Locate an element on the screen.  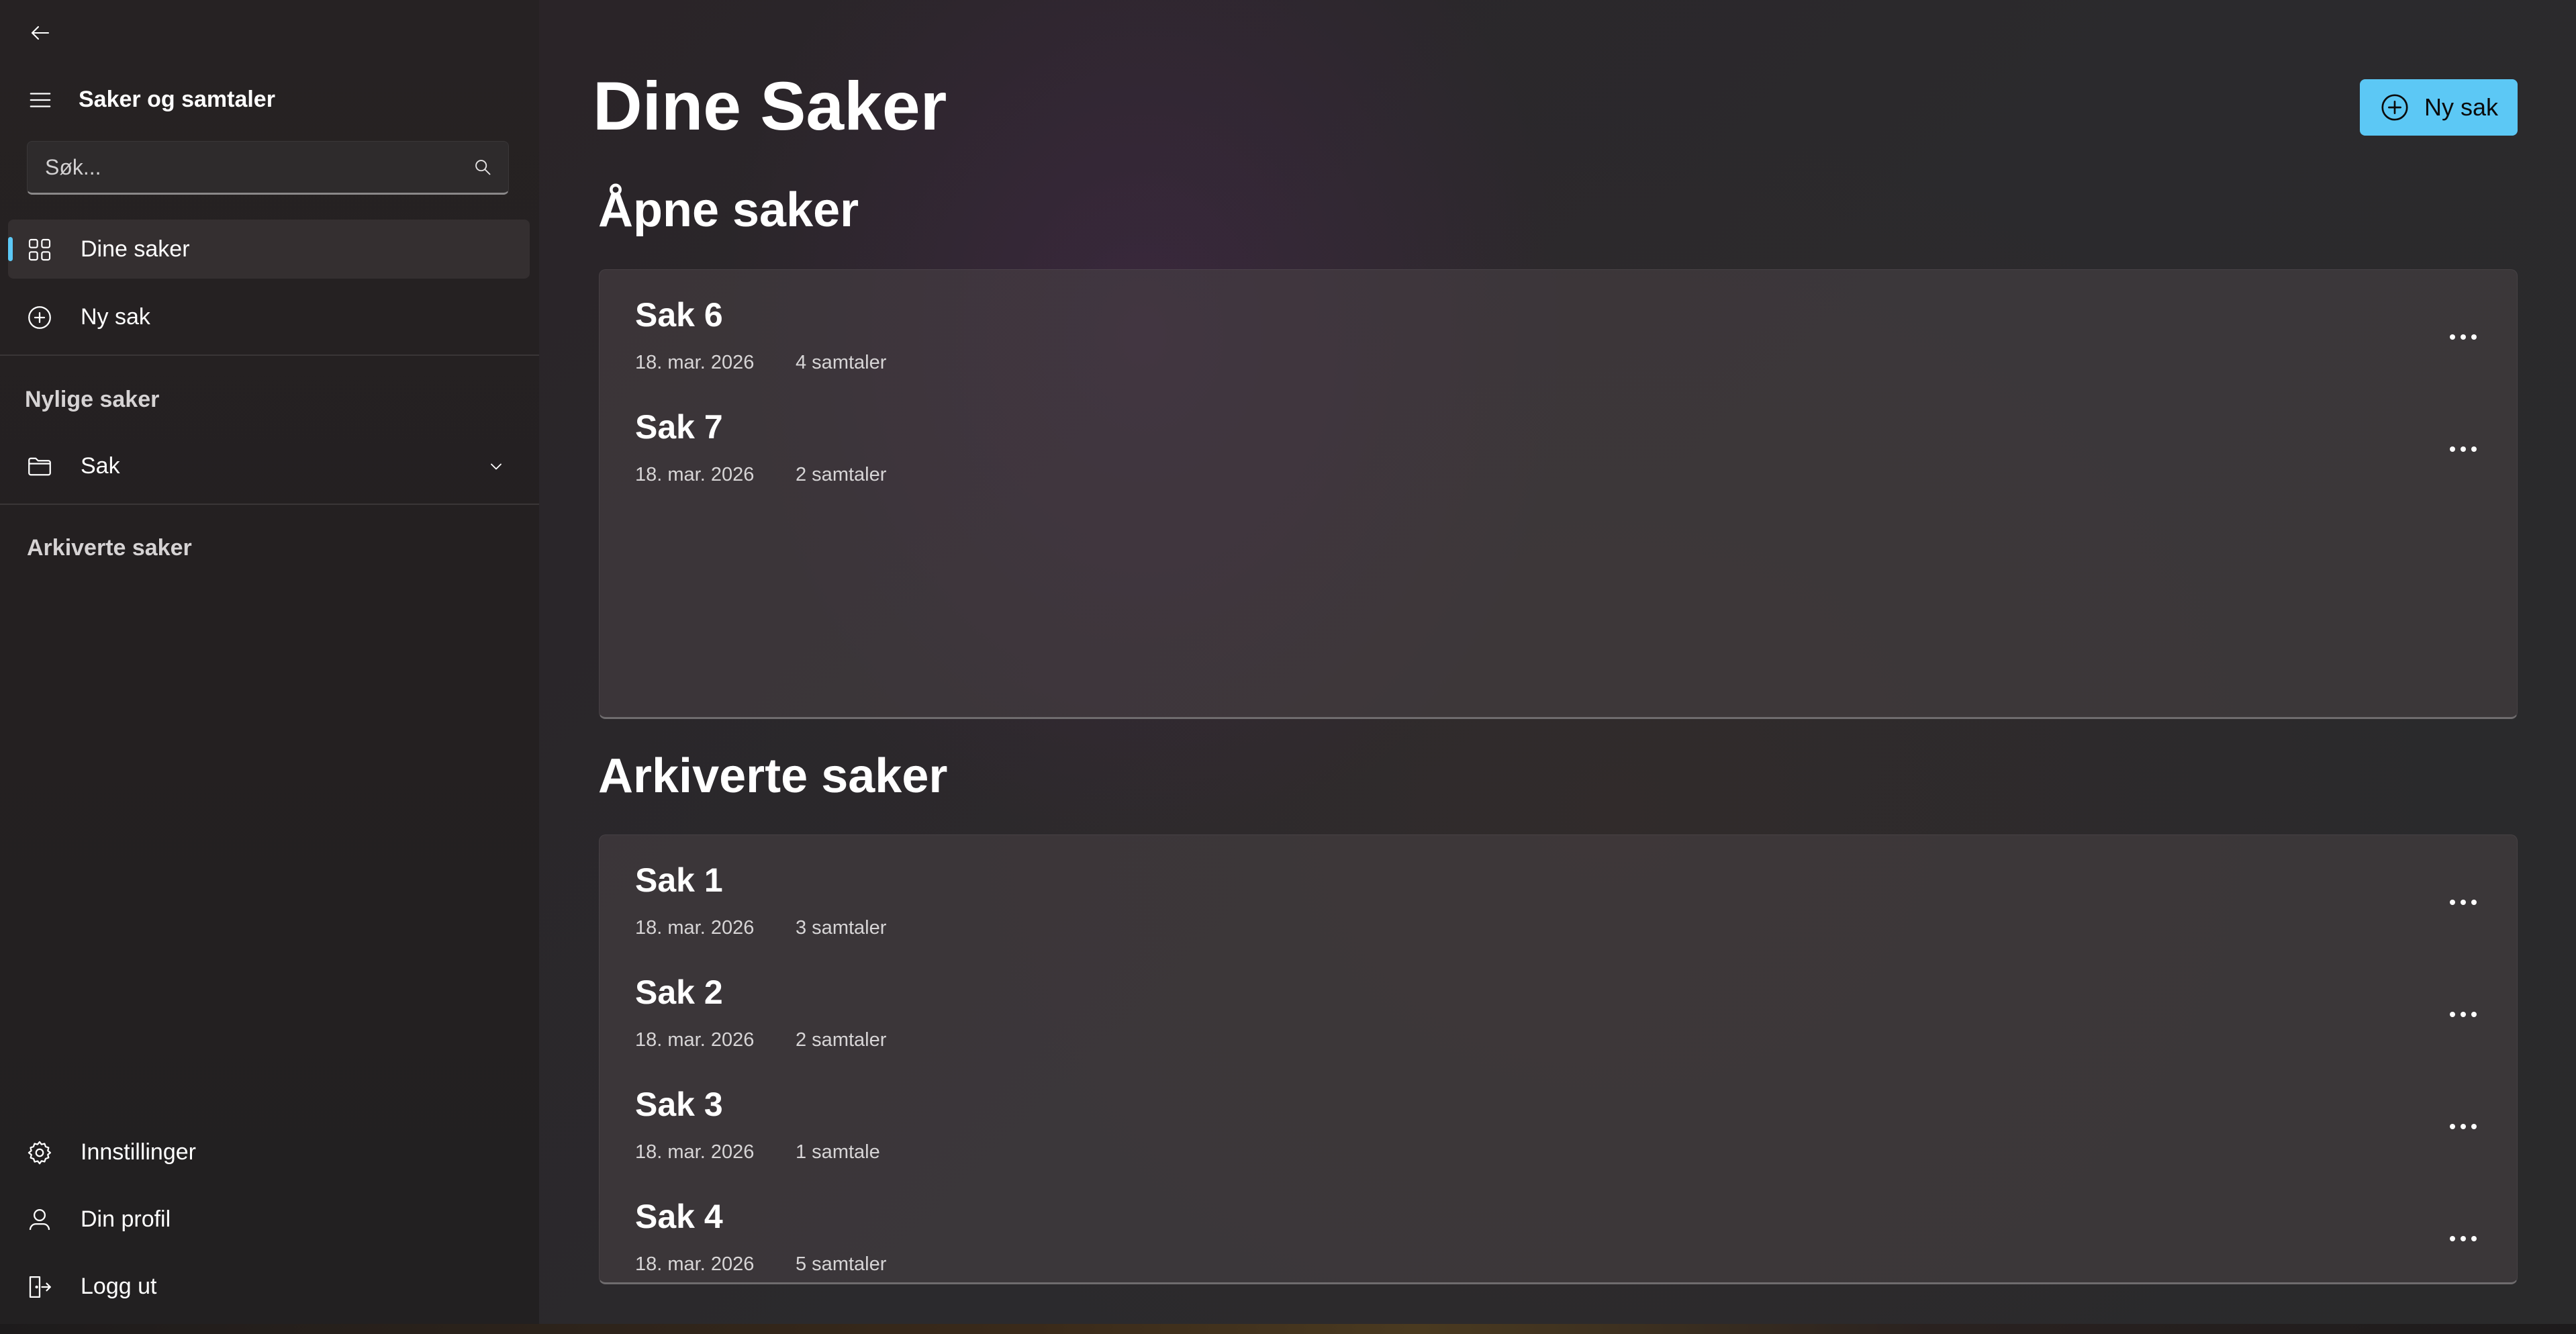
nav-label: Logg ut is located at coordinates (119, 1286).